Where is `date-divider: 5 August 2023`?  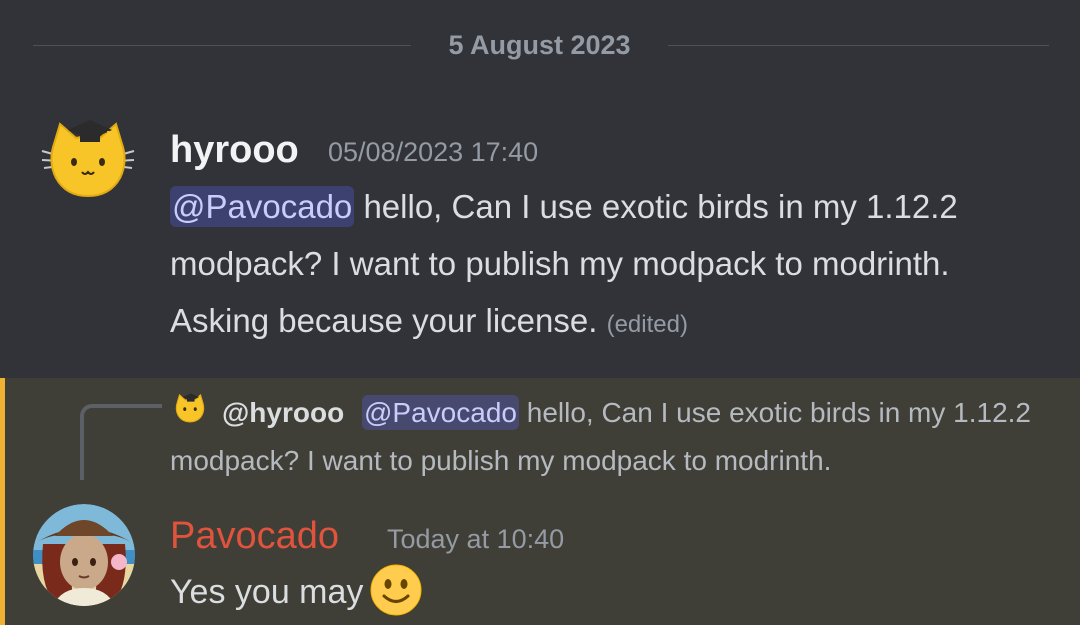 date-divider: 5 August 2023 is located at coordinates (540, 45).